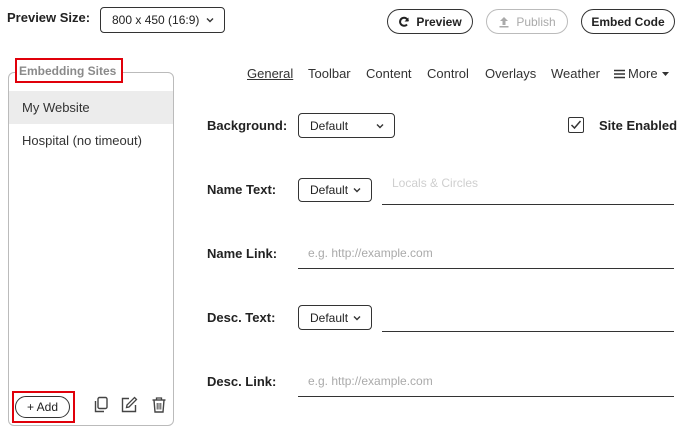  What do you see at coordinates (448, 73) in the screenshot?
I see `tab-control: Control` at bounding box center [448, 73].